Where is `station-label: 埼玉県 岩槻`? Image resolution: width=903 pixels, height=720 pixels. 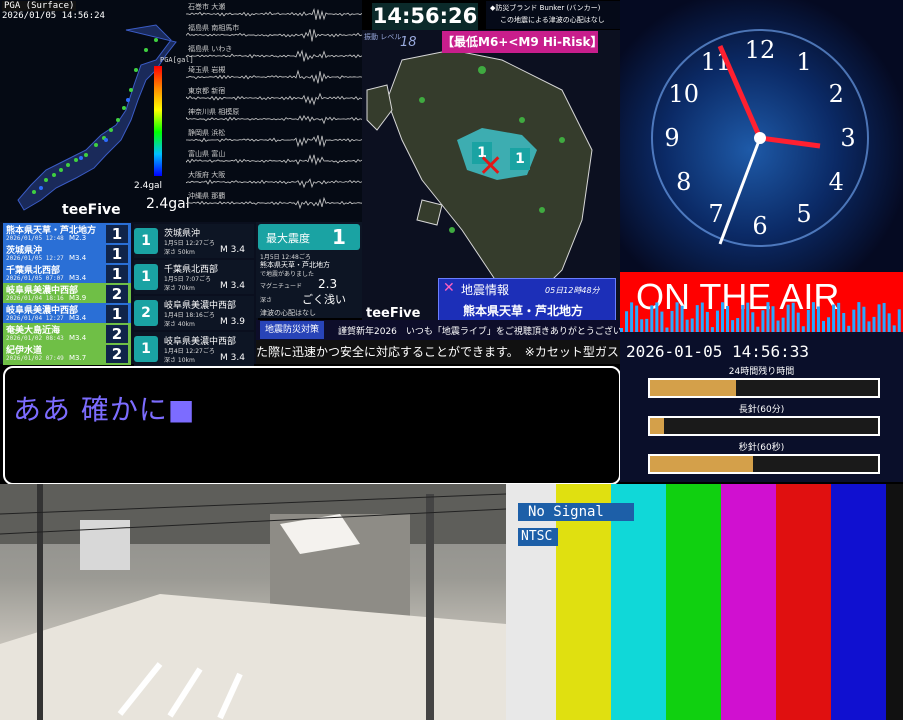 station-label: 埼玉県 岩槻 is located at coordinates (206, 70).